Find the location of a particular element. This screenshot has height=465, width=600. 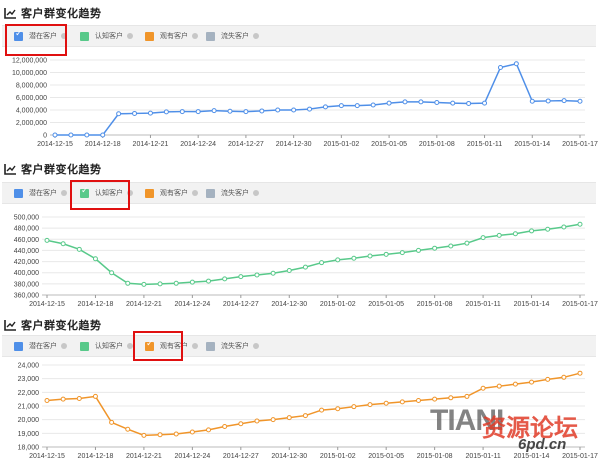

x-tick-label: 2015-01-14 is located at coordinates (532, 144).